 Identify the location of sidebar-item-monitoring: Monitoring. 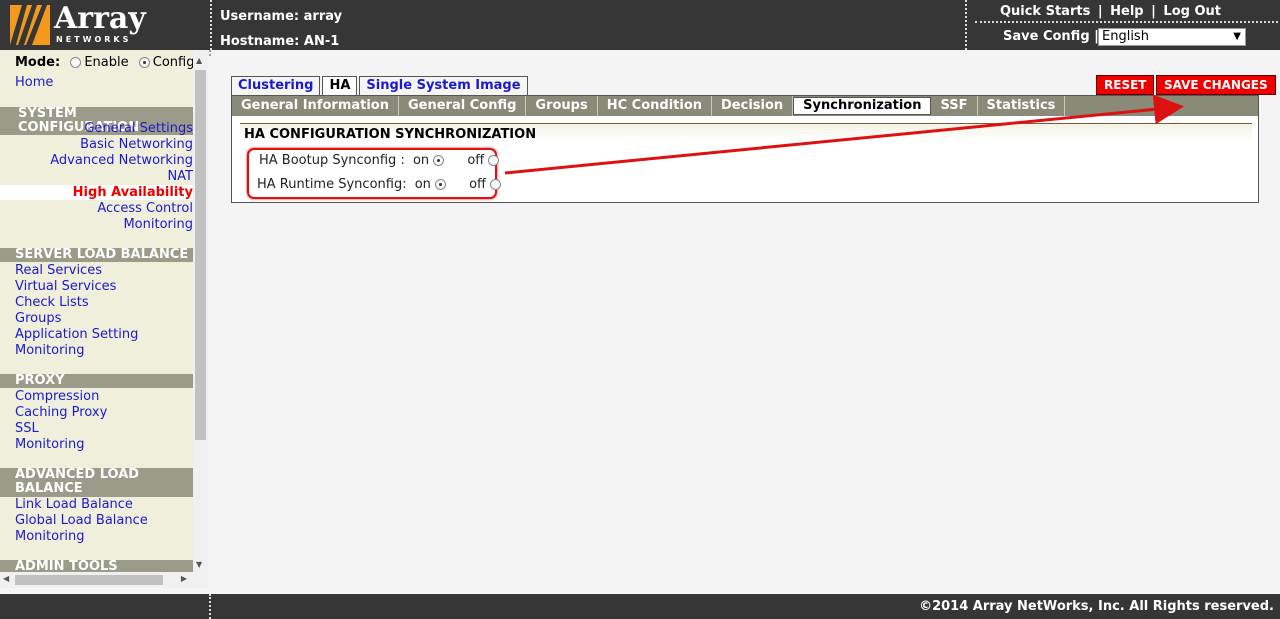
(158, 224).